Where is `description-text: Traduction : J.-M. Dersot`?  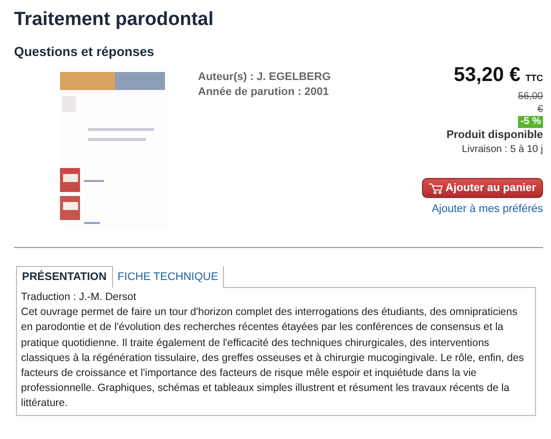
description-text: Traduction : J.-M. Dersot is located at coordinates (79, 297).